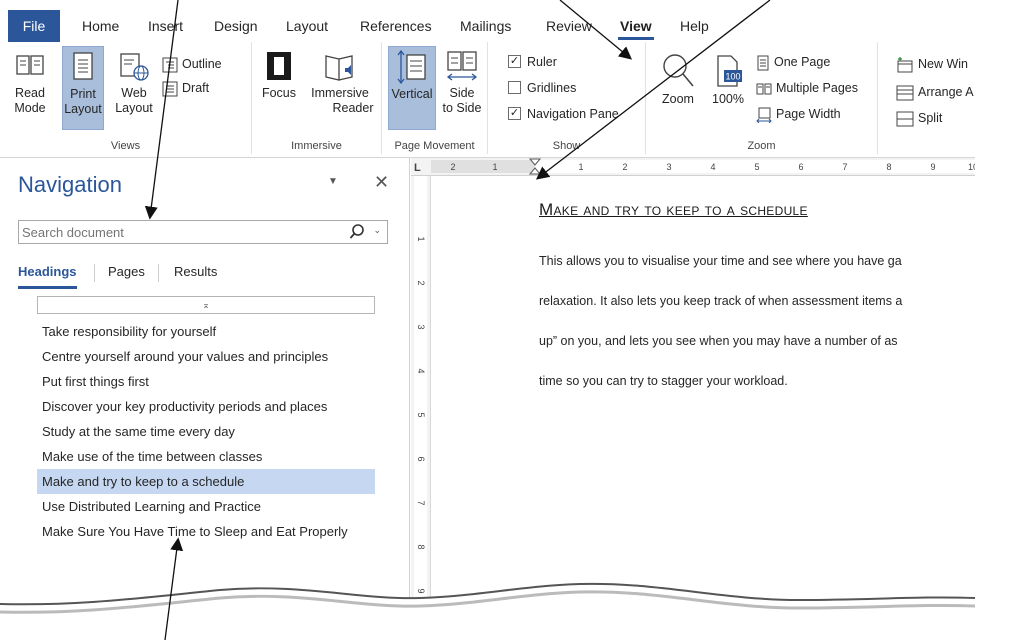 The width and height of the screenshot is (1023, 640). I want to click on multiple-pages-button: Multiple Pages, so click(807, 88).